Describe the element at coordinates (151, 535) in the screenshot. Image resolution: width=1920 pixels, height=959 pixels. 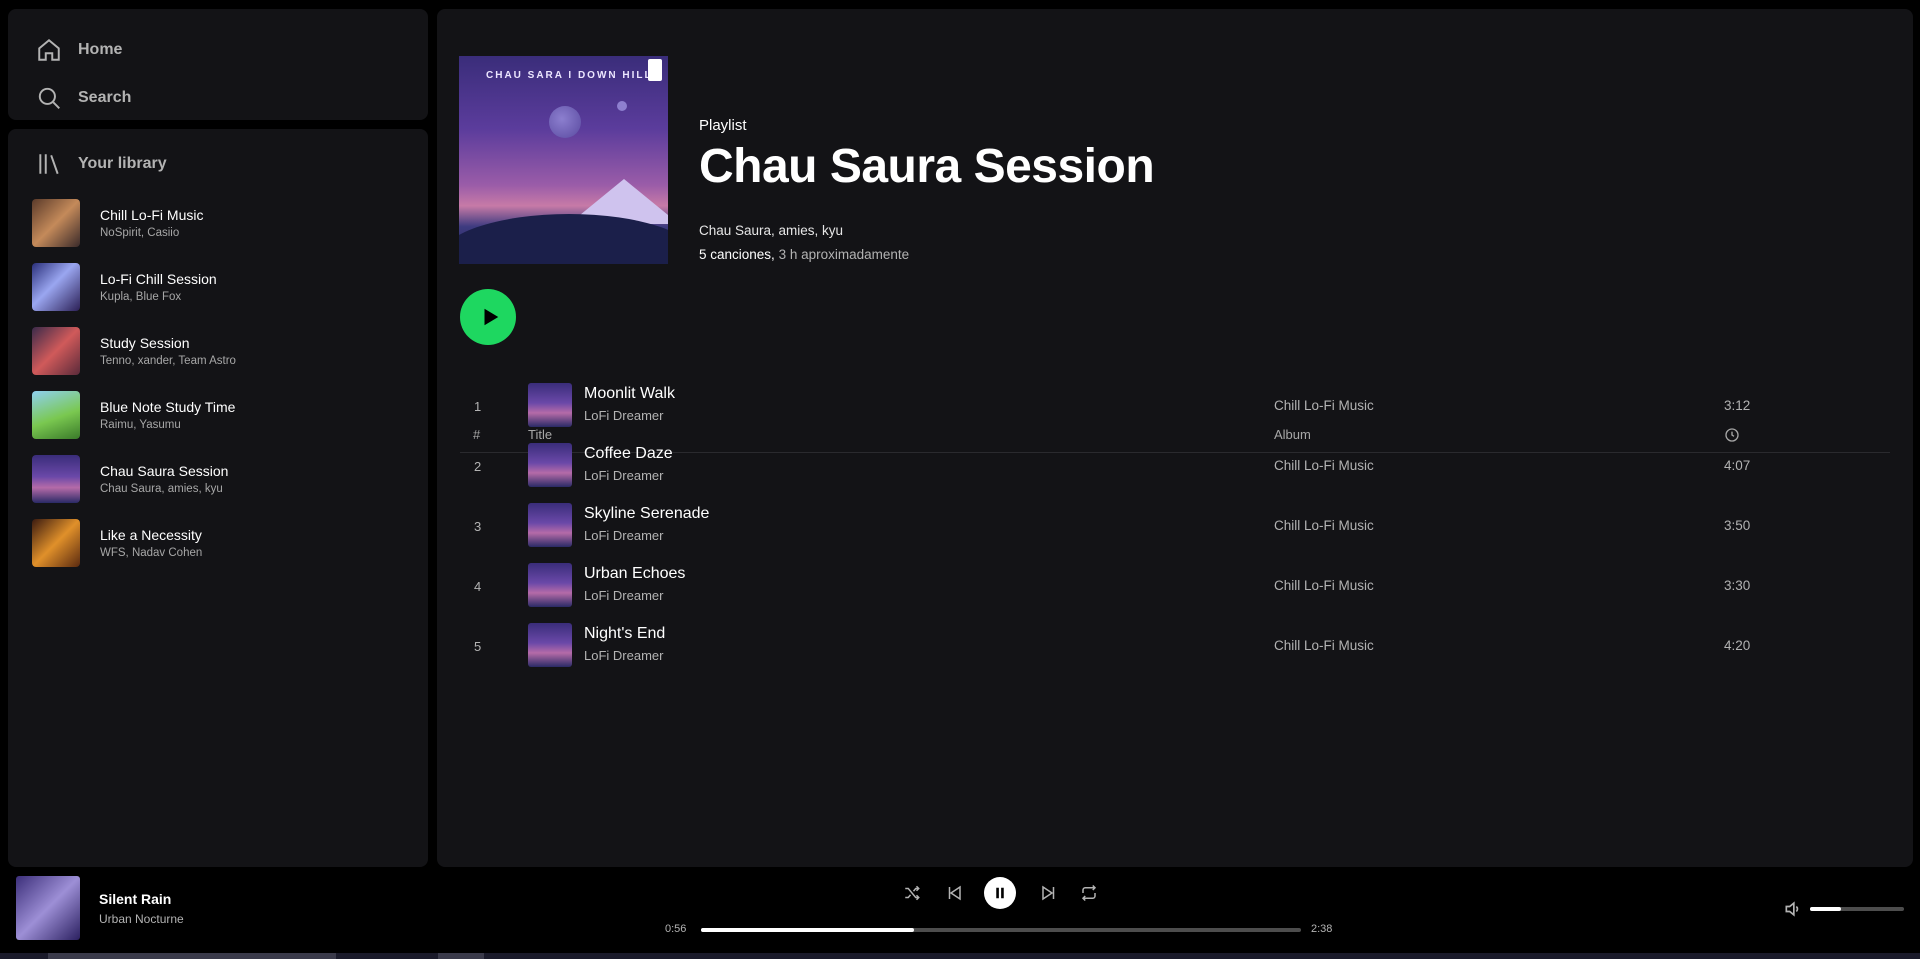
I see `library-item-title: Like a Necessity` at that location.